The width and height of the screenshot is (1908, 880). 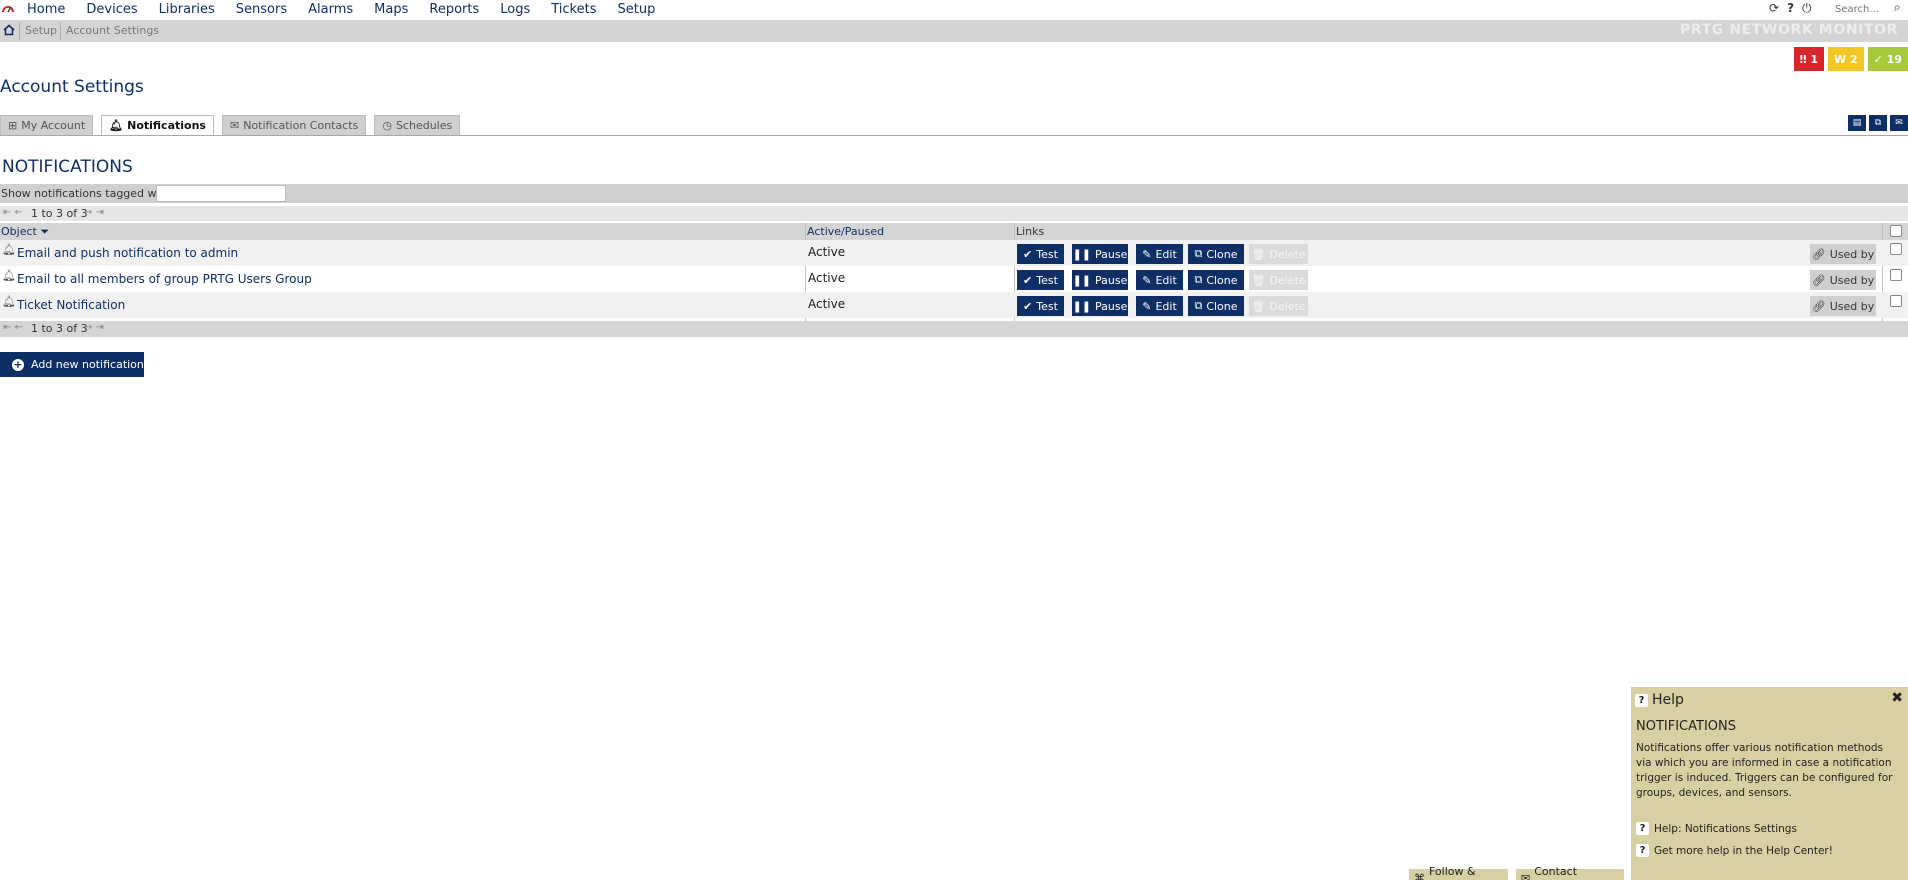 I want to click on menu-item-logs: Logs, so click(x=515, y=9).